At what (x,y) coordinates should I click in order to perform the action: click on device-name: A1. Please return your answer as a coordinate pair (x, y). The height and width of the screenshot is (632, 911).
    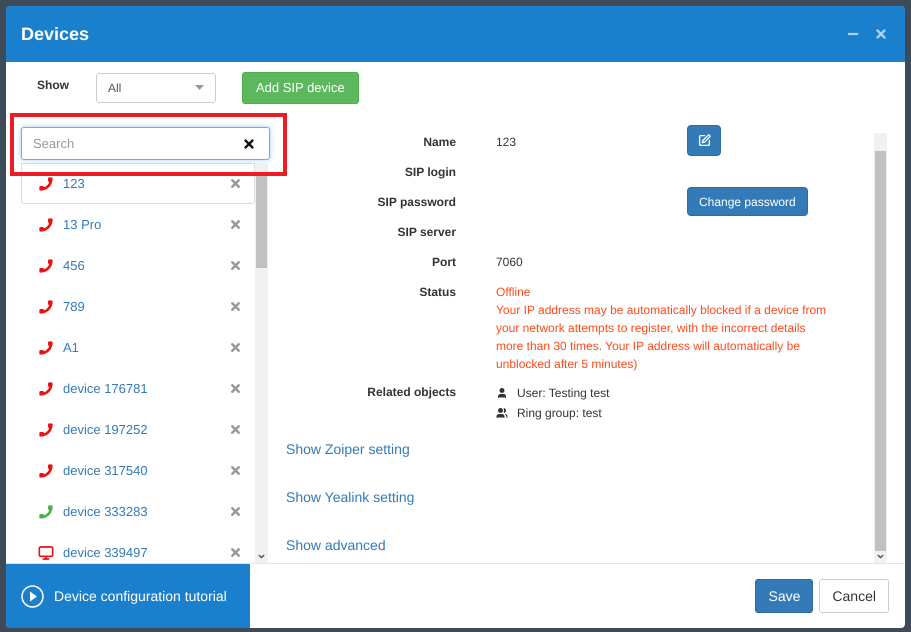
    Looking at the image, I should click on (71, 347).